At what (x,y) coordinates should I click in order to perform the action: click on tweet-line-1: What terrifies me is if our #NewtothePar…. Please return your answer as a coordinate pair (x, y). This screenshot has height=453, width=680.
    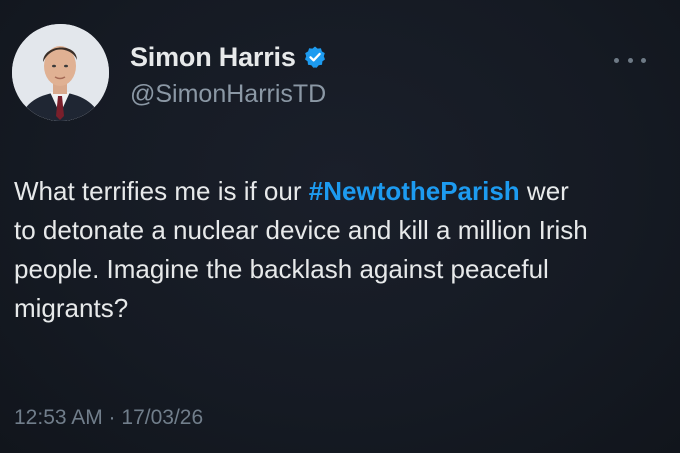
    Looking at the image, I should click on (347, 191).